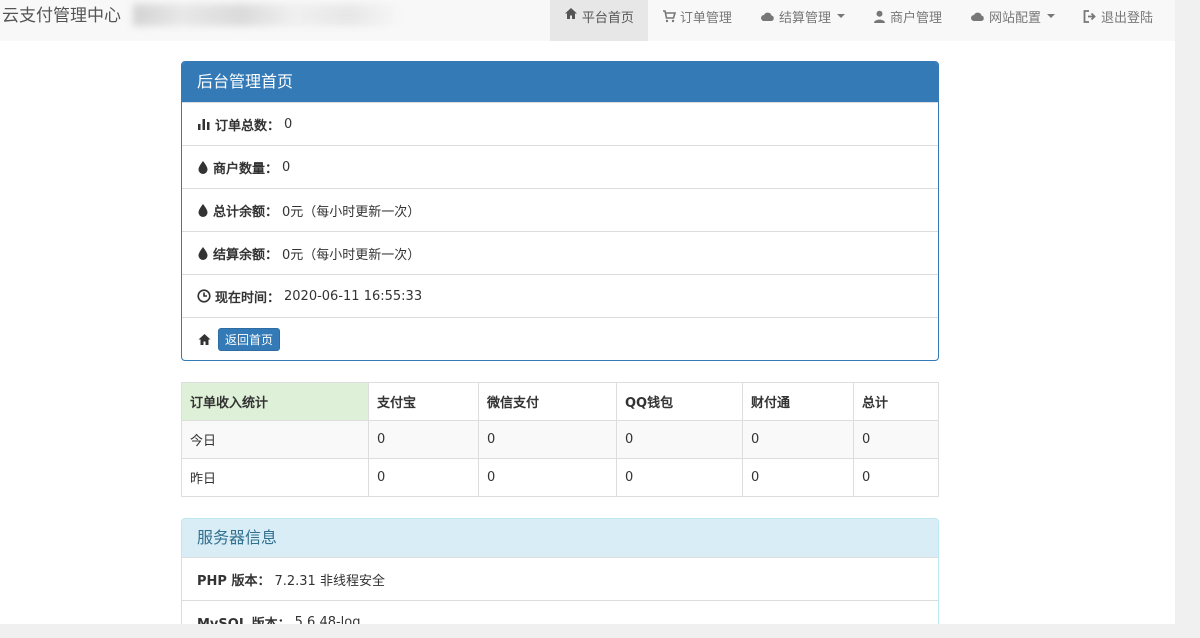 This screenshot has height=638, width=1200. I want to click on merchant-count-value: 0, so click(286, 167).